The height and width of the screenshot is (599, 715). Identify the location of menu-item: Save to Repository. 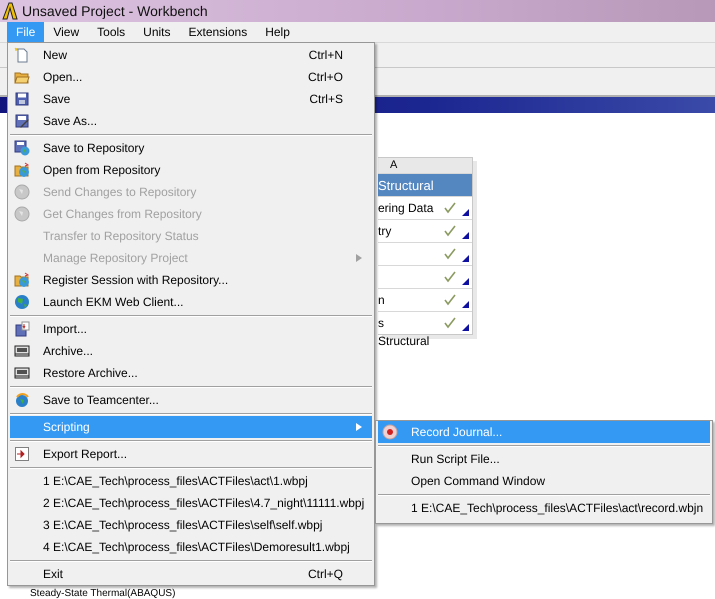
(191, 148).